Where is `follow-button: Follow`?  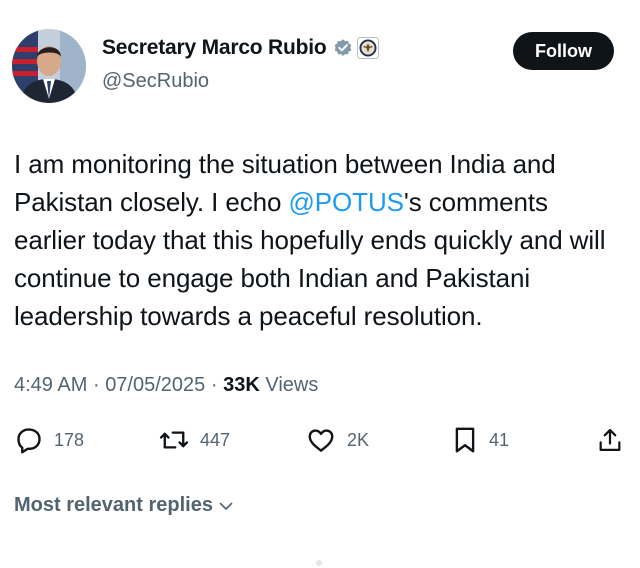
follow-button: Follow is located at coordinates (563, 51).